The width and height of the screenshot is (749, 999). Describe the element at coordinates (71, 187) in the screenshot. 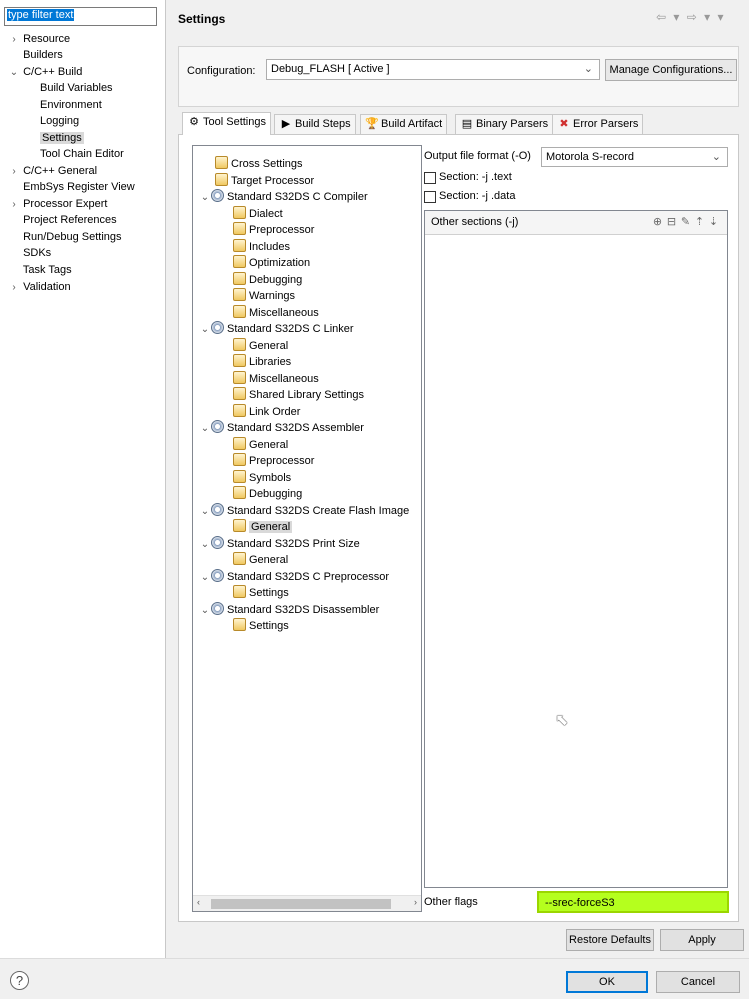

I see `nav-item-embsys-register-view: EmbSys Register View` at that location.